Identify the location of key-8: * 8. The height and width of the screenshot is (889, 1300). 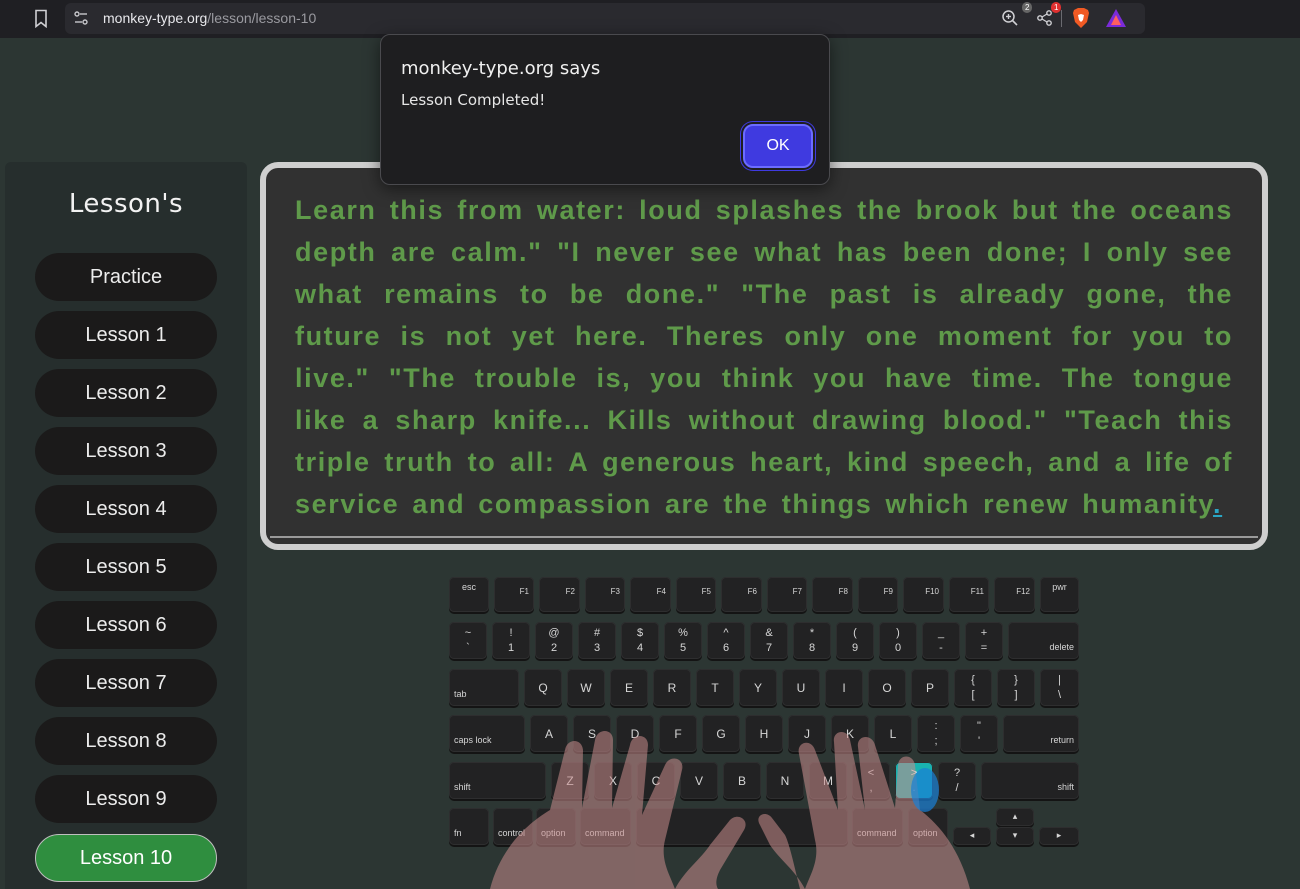
(812, 640).